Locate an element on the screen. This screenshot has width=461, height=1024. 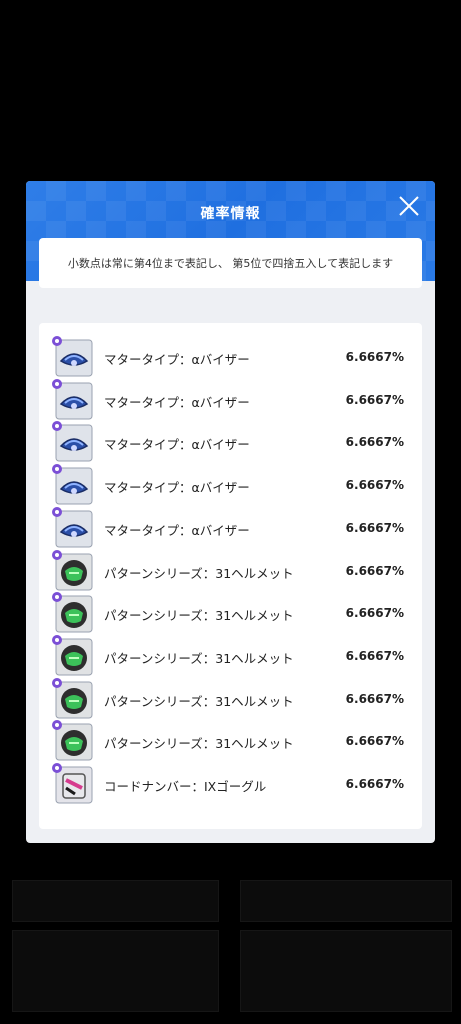
goggle-icon is located at coordinates (72, 783).